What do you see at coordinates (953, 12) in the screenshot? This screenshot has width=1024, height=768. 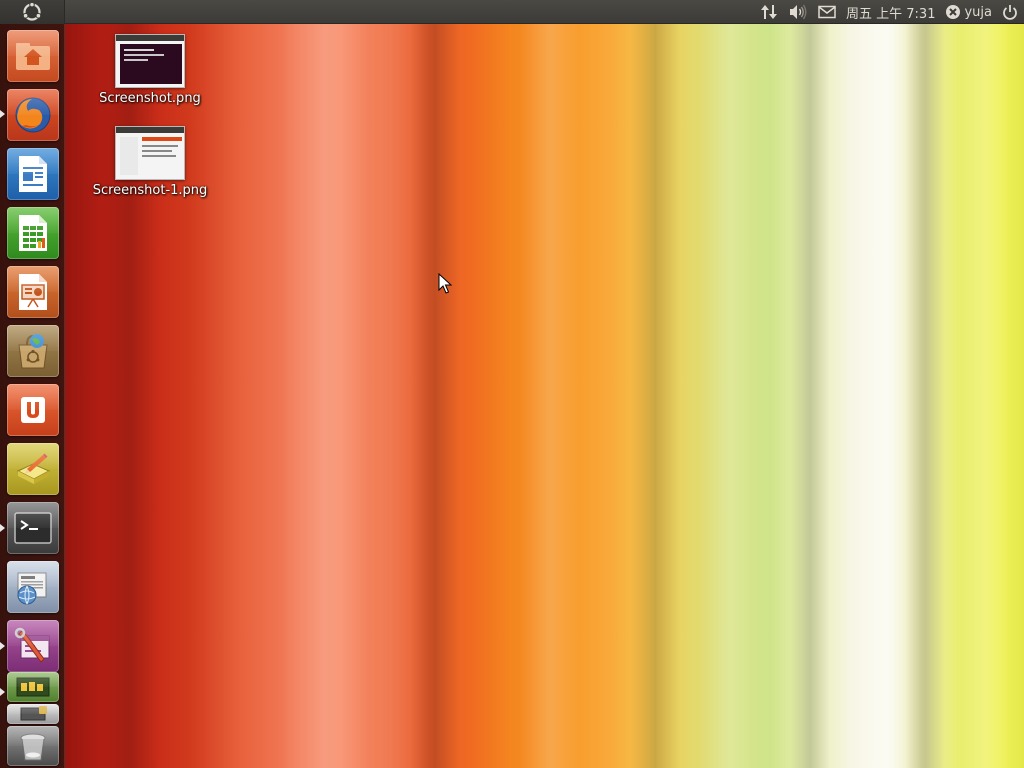 I see `user-status-offline-icon` at bounding box center [953, 12].